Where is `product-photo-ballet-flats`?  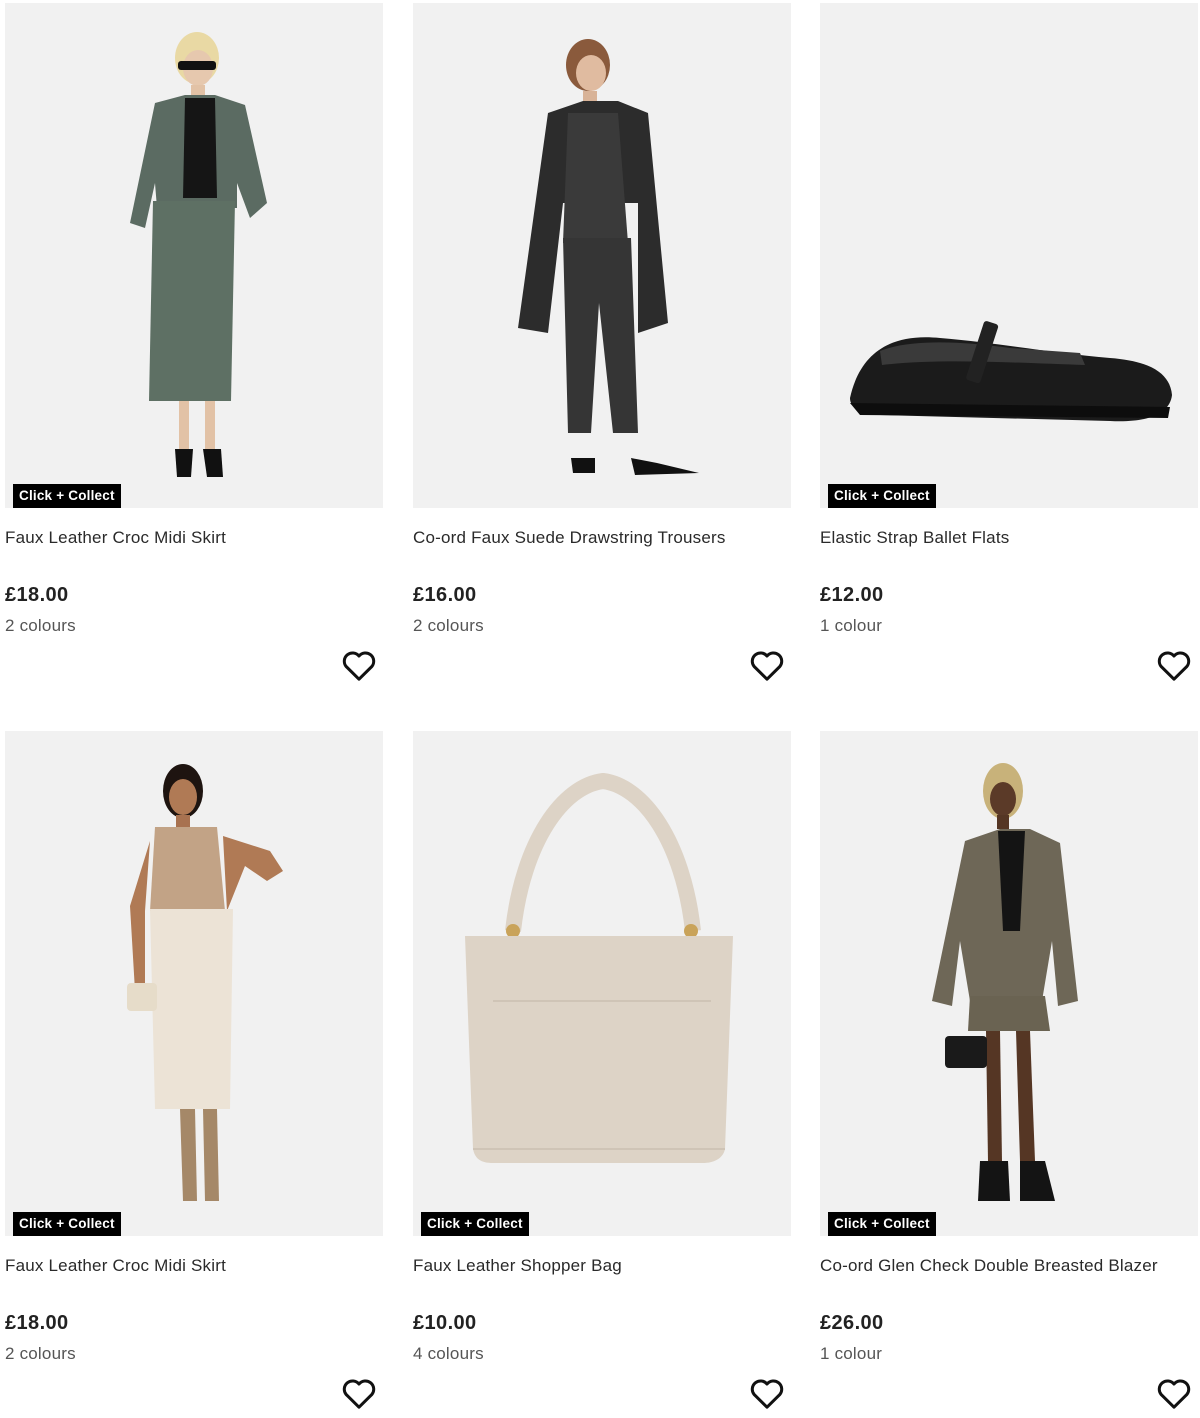 product-photo-ballet-flats is located at coordinates (1009, 255).